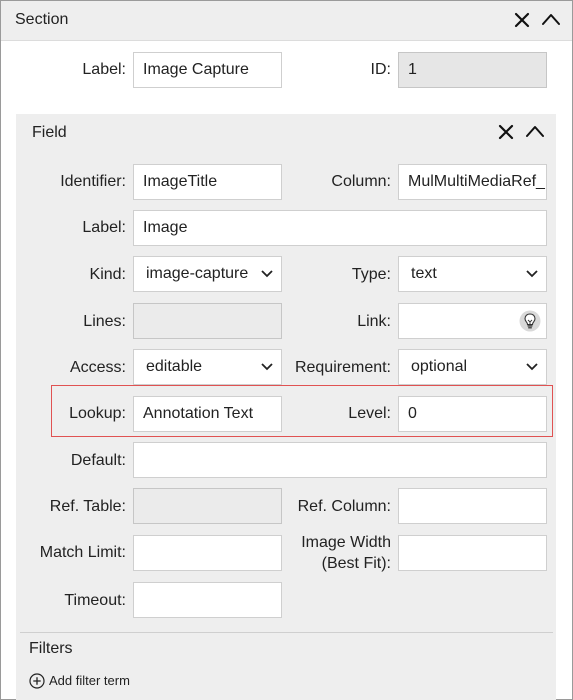 This screenshot has width=573, height=700. I want to click on field-collapse-button, so click(534, 132).